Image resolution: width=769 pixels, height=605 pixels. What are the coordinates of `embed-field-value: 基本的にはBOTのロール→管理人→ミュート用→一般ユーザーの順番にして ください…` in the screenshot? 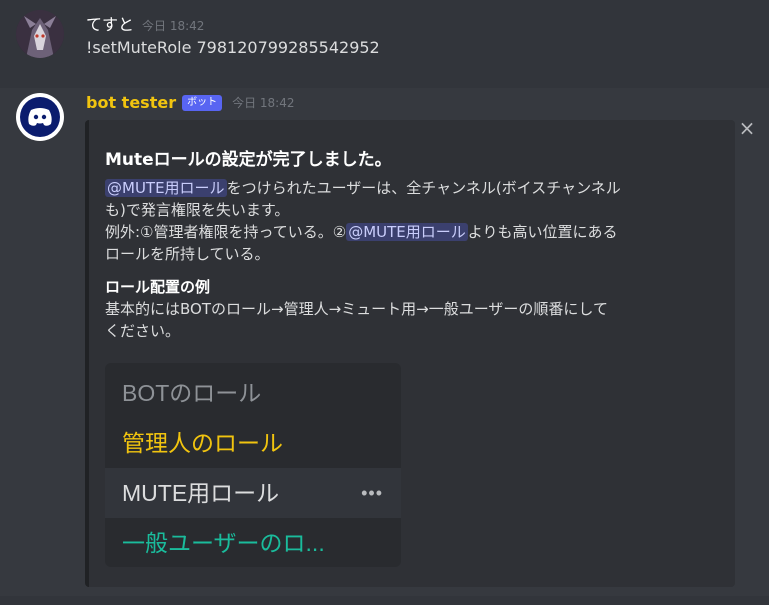 It's located at (410, 320).